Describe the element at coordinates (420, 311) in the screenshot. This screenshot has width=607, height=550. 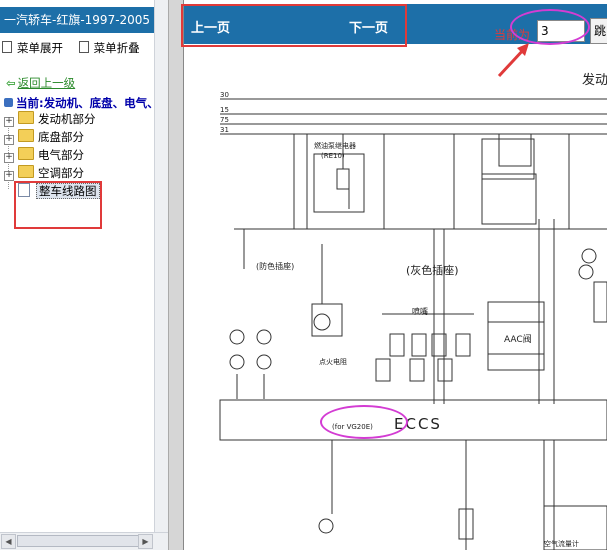
I see `injector-label: 喷嘴` at that location.